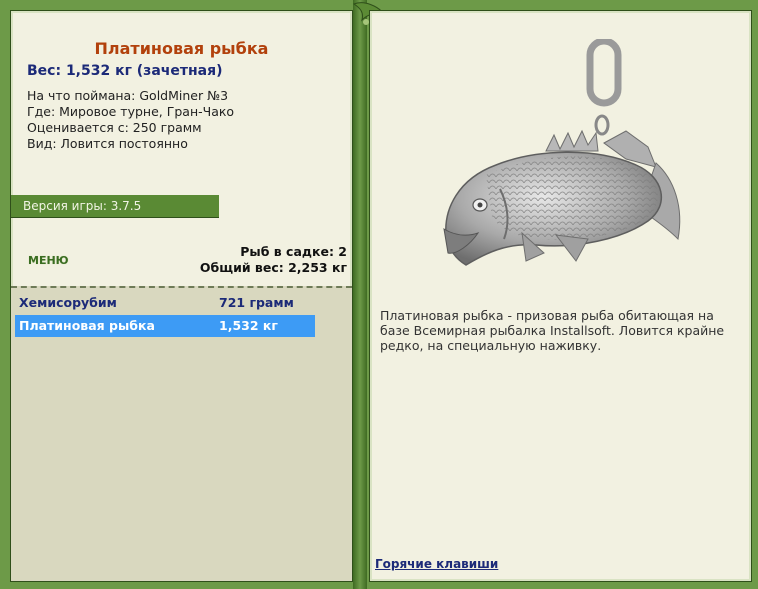  Describe the element at coordinates (128, 95) in the screenshot. I see `caught-on-text: На что поймана: GoldMiner №3` at that location.